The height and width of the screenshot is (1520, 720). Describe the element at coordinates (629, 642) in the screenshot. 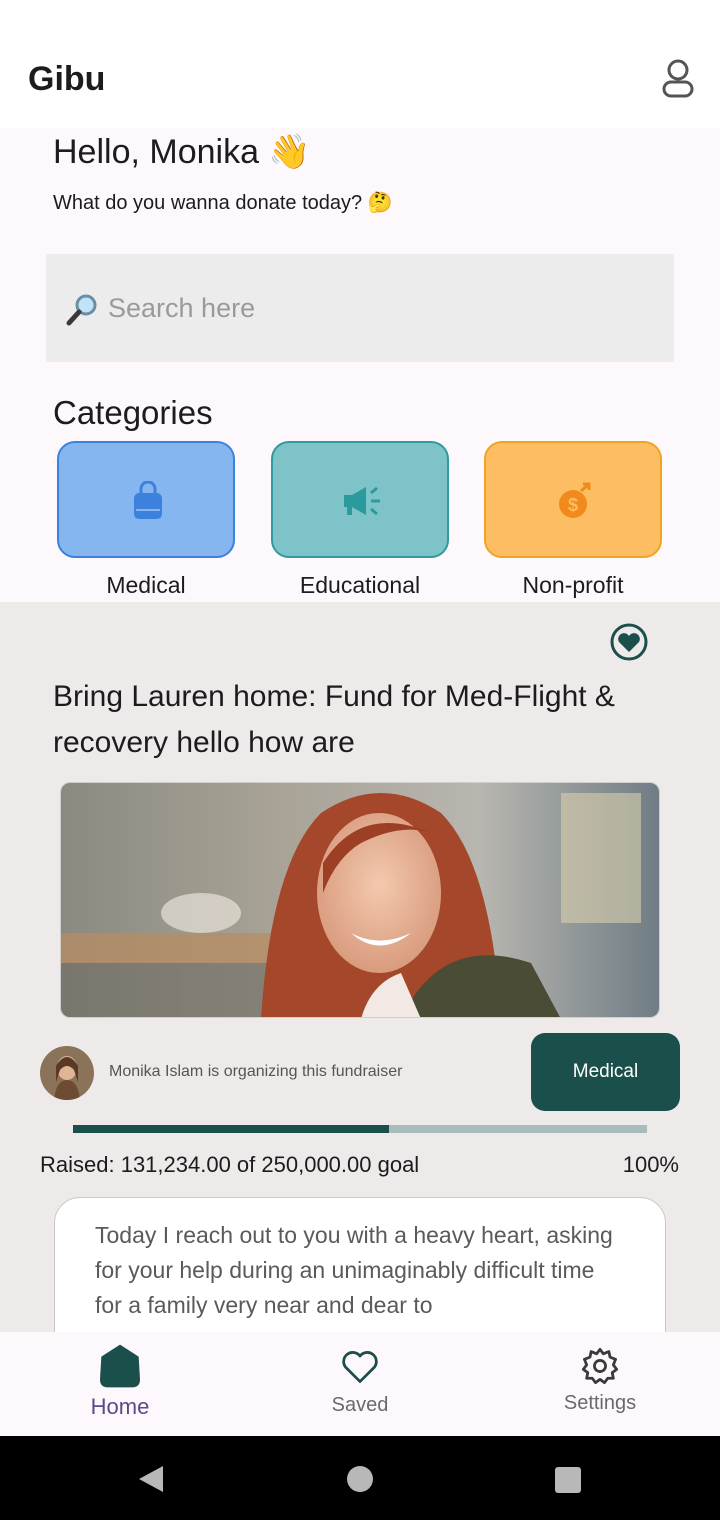

I see `favorite-heart-icon` at that location.